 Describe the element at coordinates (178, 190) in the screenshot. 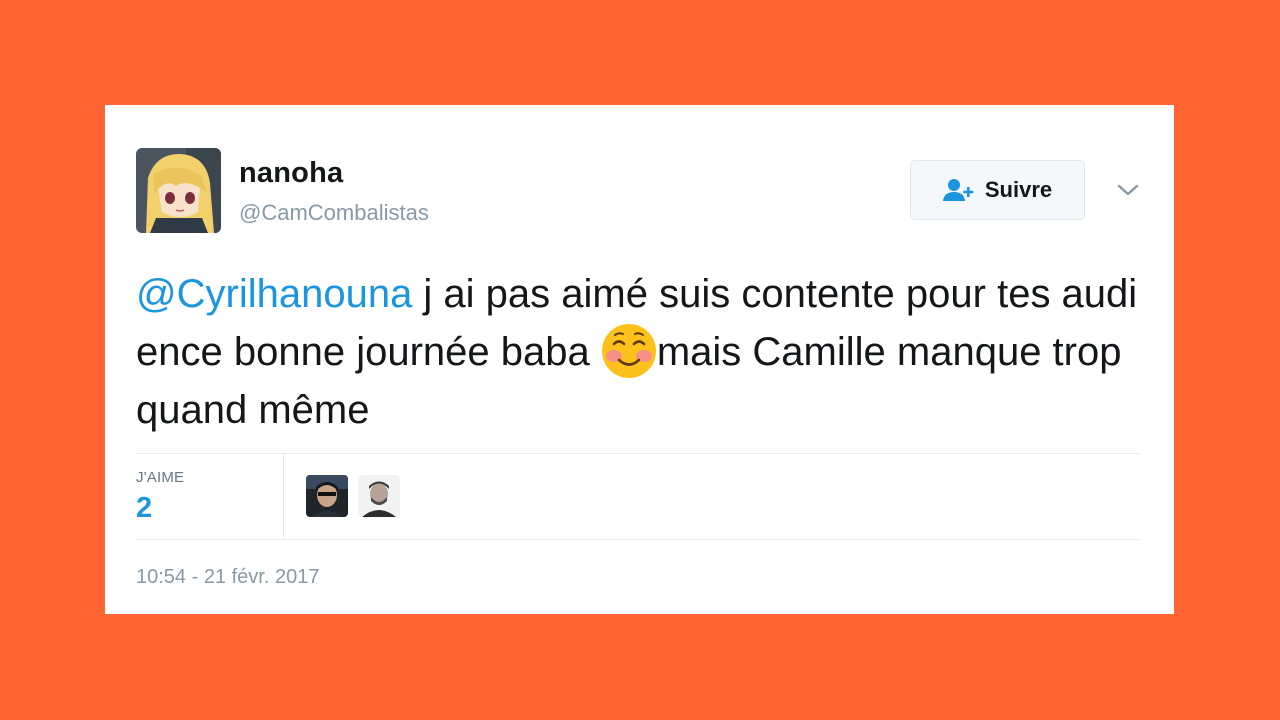

I see `author-avatar` at that location.